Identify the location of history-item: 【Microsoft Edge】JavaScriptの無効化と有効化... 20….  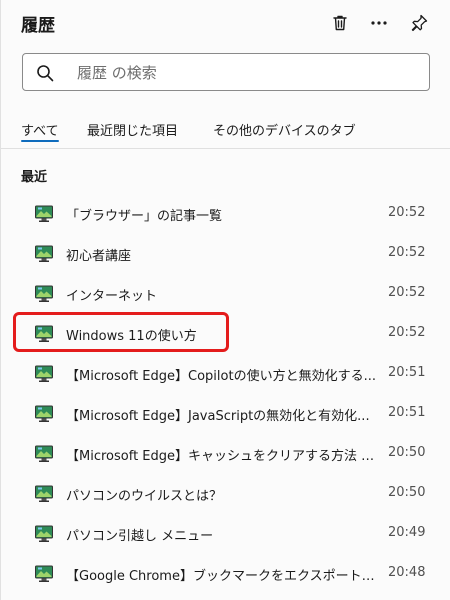
(225, 414).